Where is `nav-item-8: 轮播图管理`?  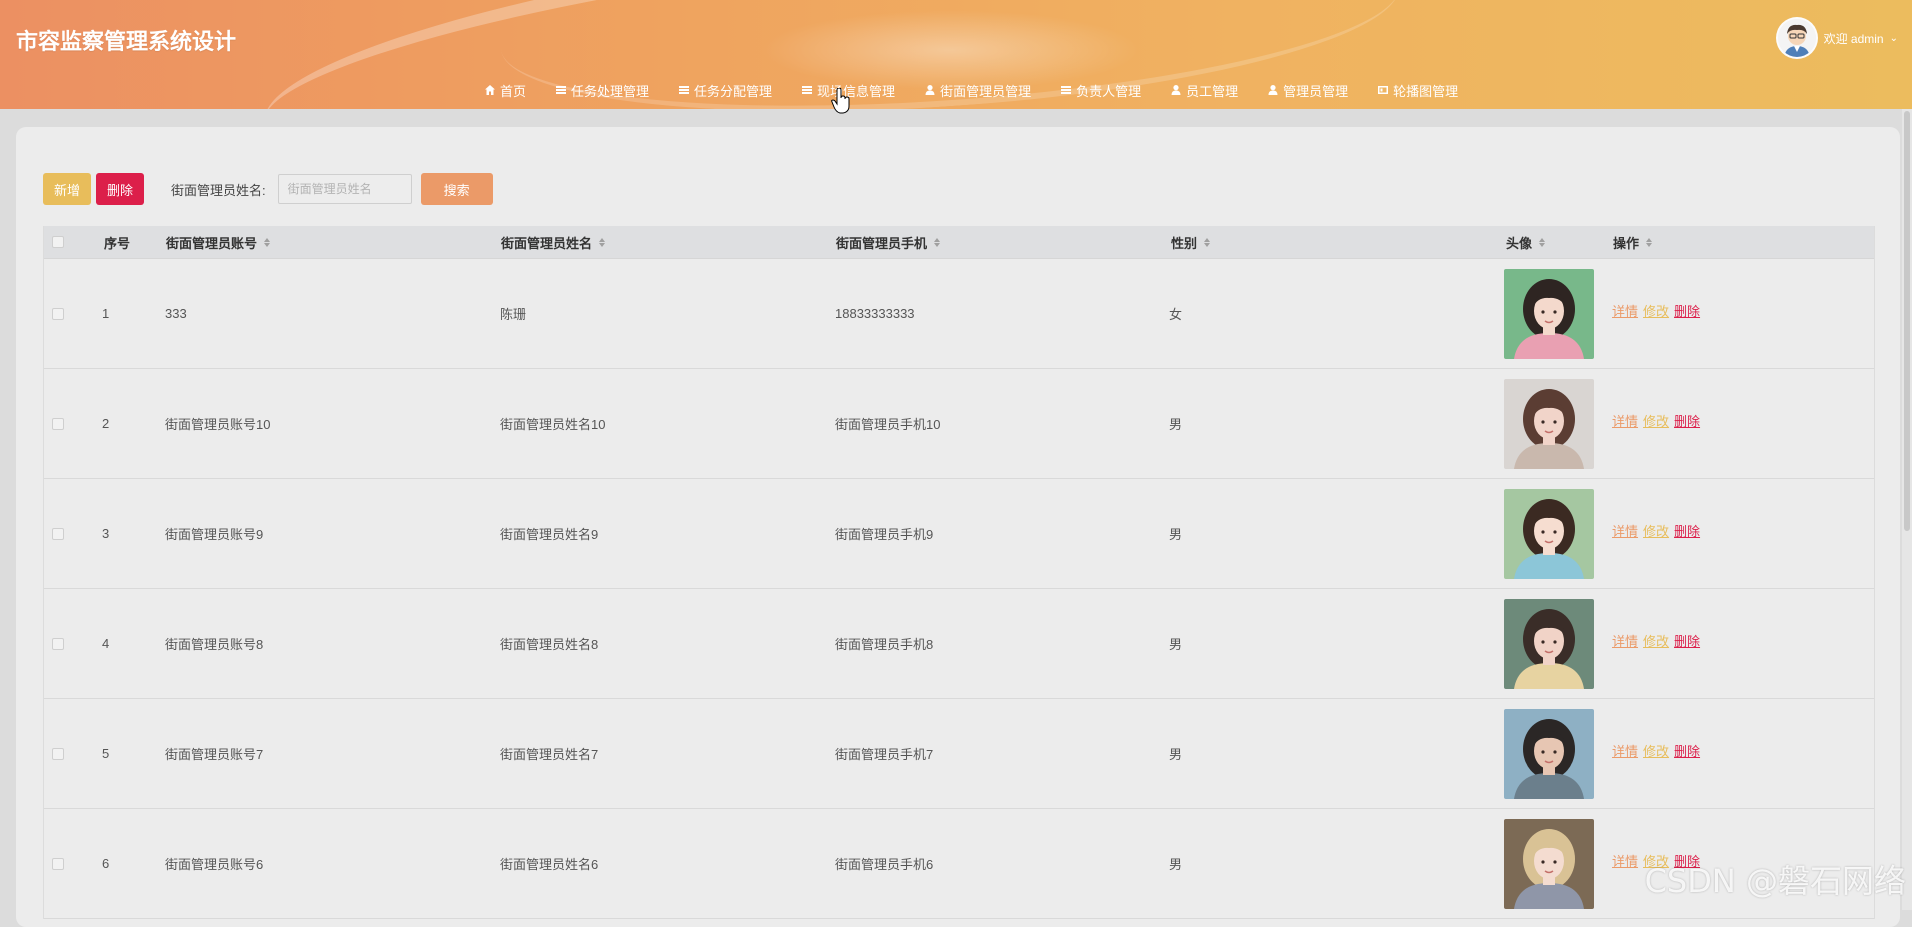
nav-item-8: 轮播图管理 is located at coordinates (1417, 90).